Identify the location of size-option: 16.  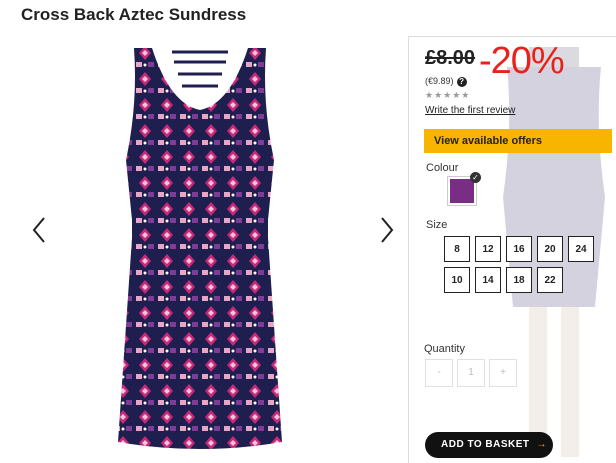
(519, 249).